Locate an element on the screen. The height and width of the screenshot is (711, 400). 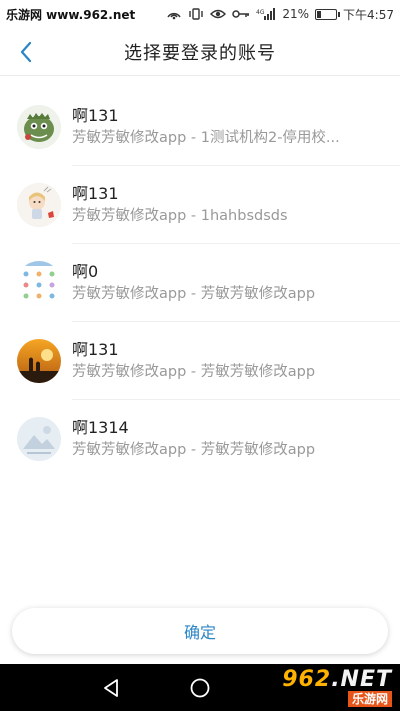
account-name: 啊1314 is located at coordinates (100, 427).